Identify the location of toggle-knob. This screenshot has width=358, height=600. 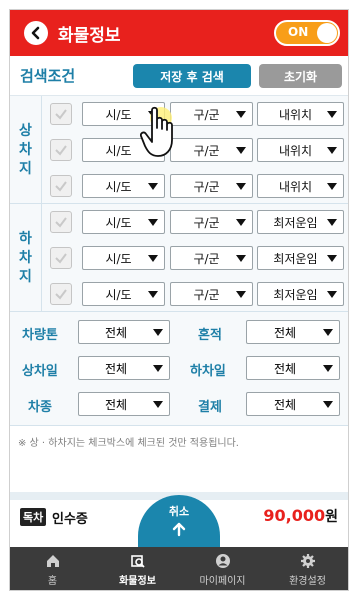
(327, 33).